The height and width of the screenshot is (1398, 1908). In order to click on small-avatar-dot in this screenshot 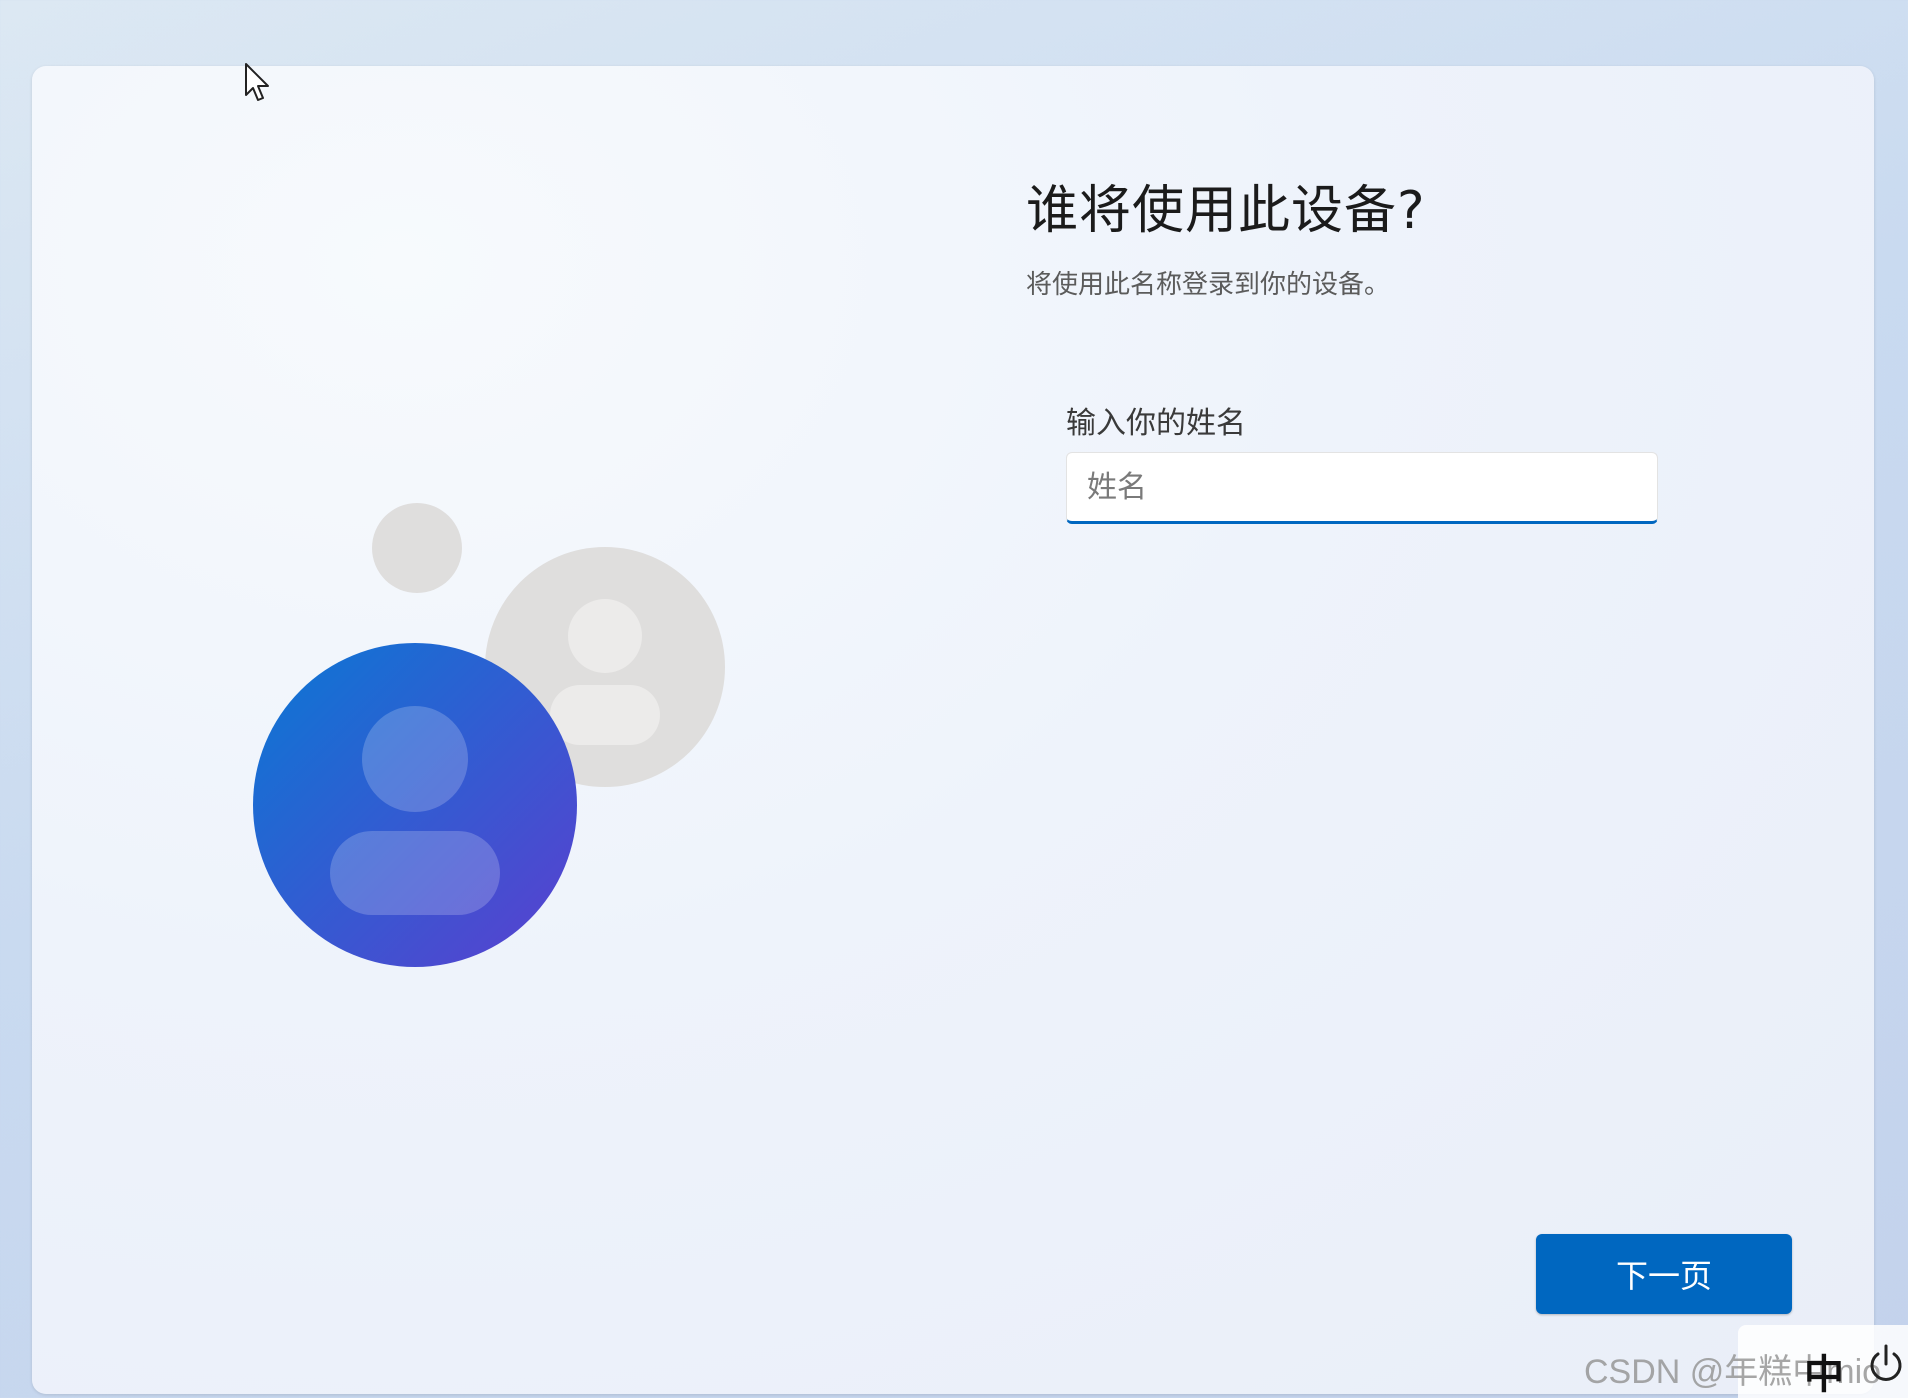, I will do `click(417, 548)`.